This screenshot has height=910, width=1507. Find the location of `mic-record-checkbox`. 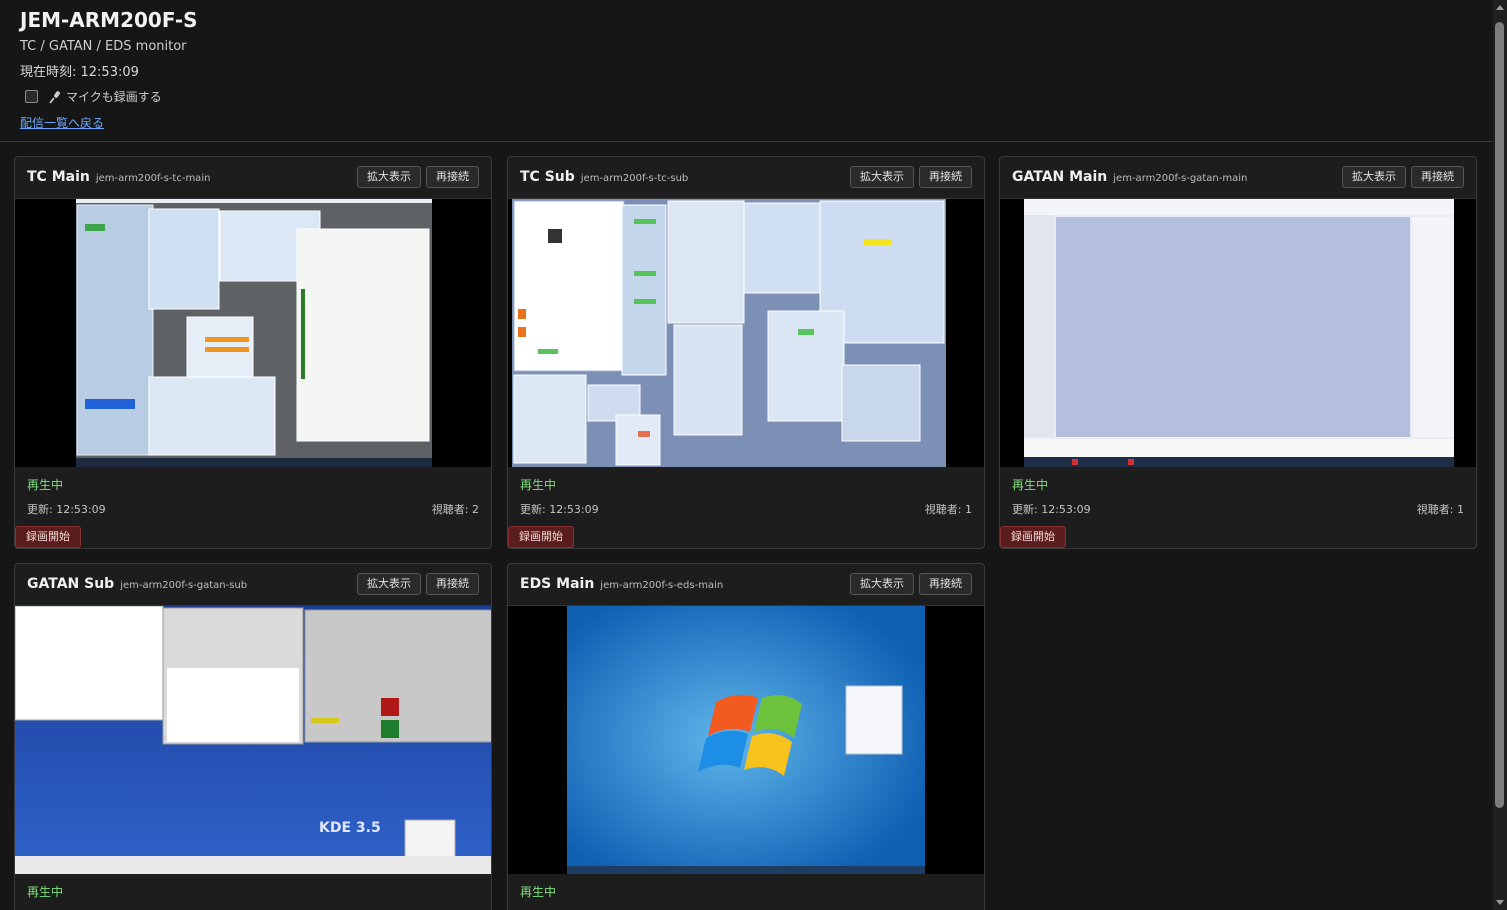

mic-record-checkbox is located at coordinates (31, 96).